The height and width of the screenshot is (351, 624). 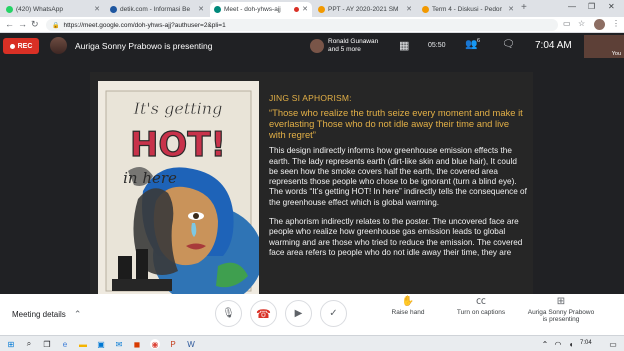 I want to click on self-view-tile: You, so click(x=604, y=46).